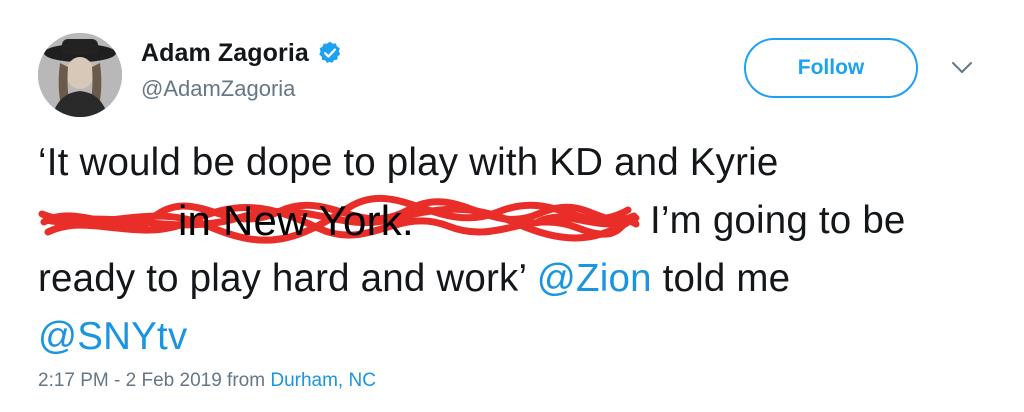 The width and height of the screenshot is (1024, 412). Describe the element at coordinates (218, 89) in the screenshot. I see `user-handle: @AdamZagoria` at that location.